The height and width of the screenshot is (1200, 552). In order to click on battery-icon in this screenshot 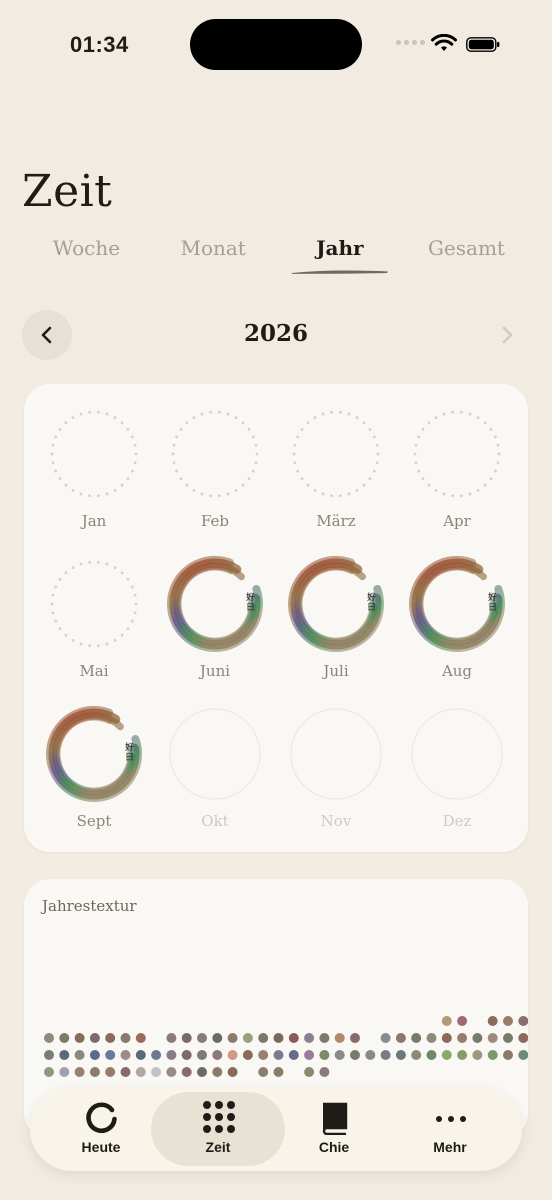, I will do `click(483, 44)`.